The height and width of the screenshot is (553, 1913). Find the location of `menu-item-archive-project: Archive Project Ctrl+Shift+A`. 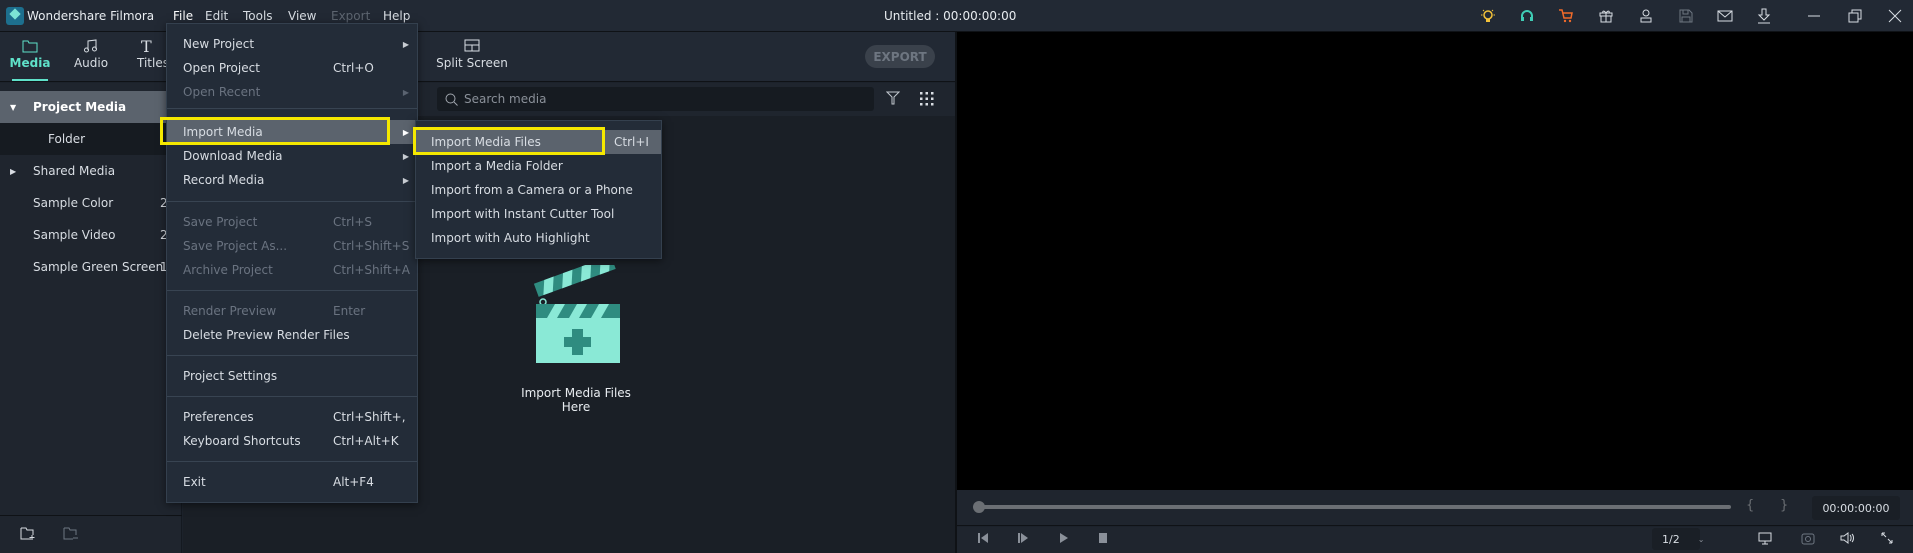

menu-item-archive-project: Archive Project Ctrl+Shift+A is located at coordinates (292, 270).